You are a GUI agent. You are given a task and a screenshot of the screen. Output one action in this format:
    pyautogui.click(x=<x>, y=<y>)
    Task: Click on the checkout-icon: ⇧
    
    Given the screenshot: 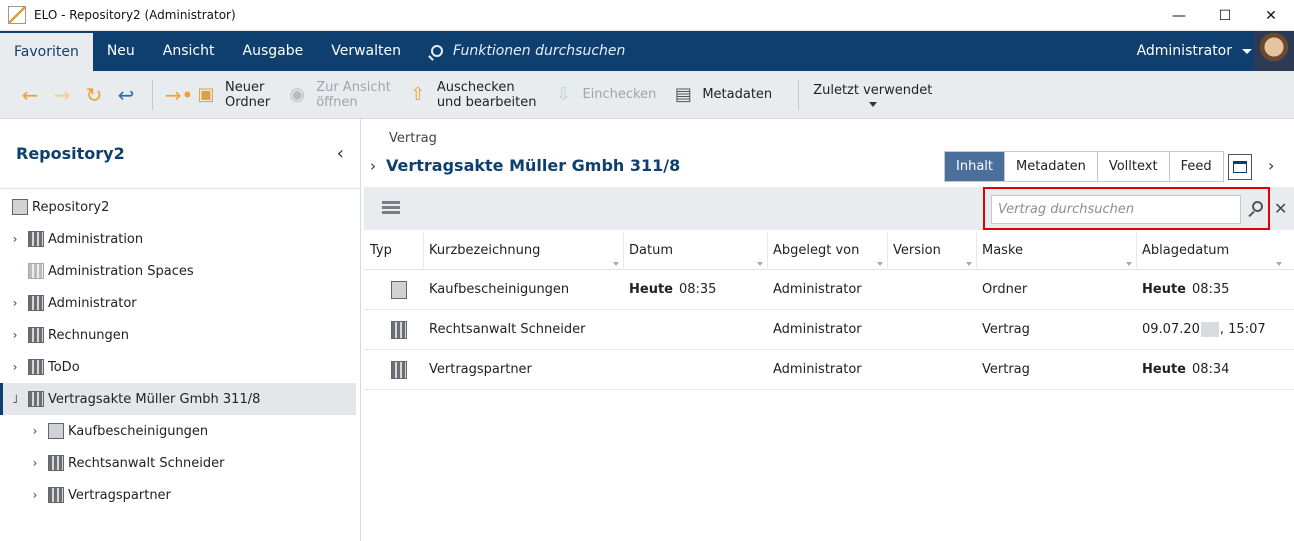 What is the action you would take?
    pyautogui.click(x=418, y=94)
    